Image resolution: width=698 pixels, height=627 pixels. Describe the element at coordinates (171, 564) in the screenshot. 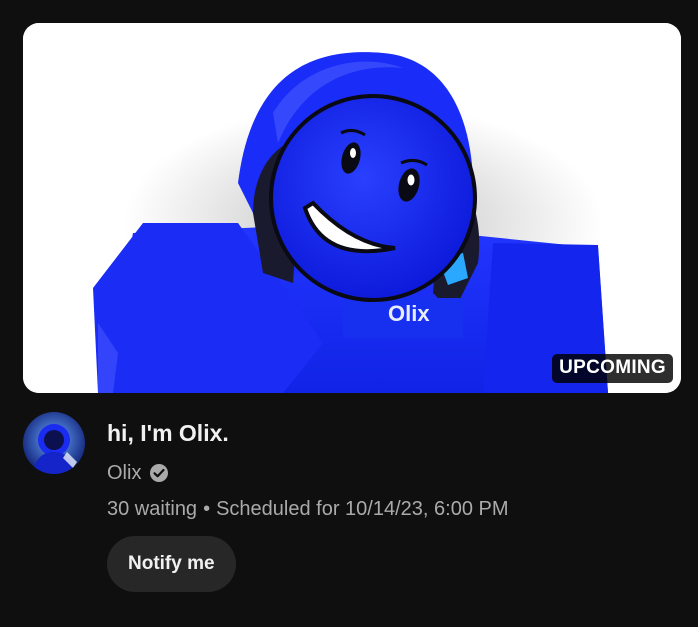

I see `notify-me-button: Notify me` at that location.